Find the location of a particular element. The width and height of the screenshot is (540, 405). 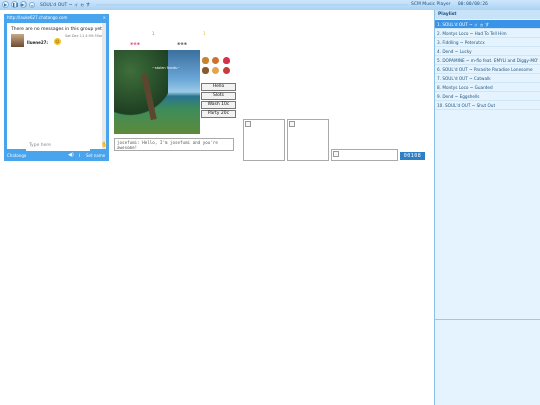

playlist-item: 2. Montys Loco ~ Had To Tell Him is located at coordinates (487, 33).